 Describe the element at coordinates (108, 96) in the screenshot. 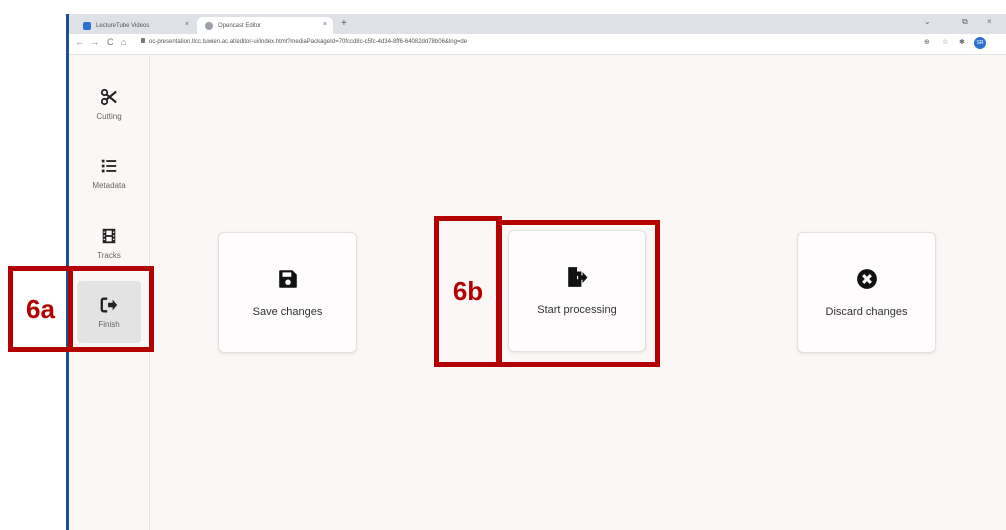

I see `scissors-icon` at that location.